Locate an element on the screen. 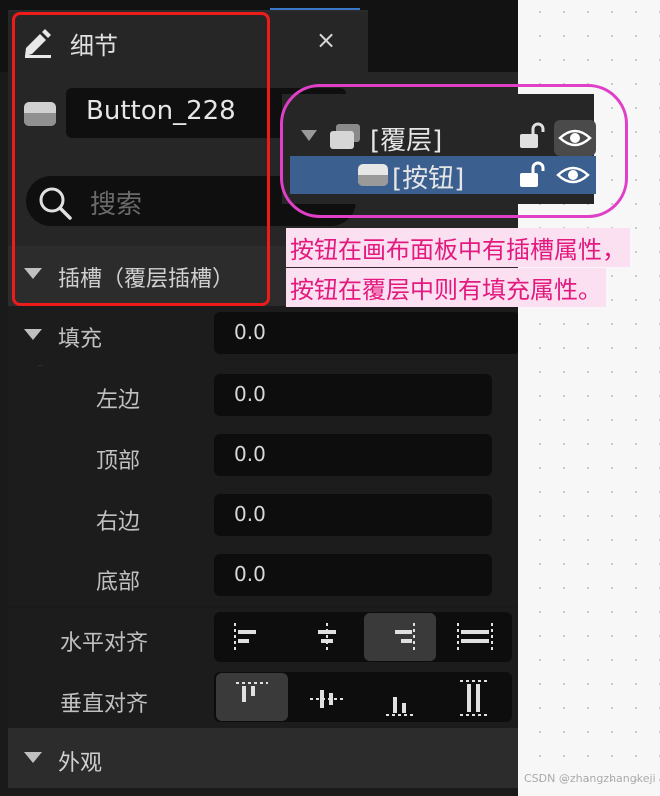 The image size is (660, 796). highlight-outline-pink is located at coordinates (454, 151).